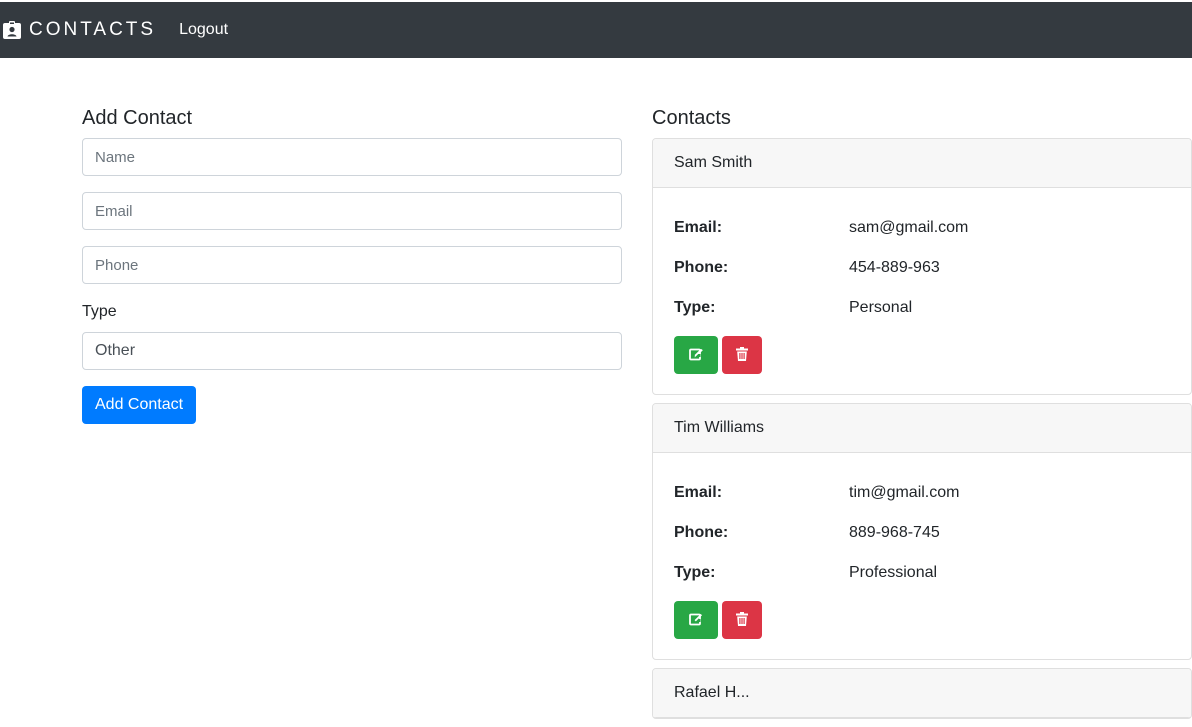 The image size is (1192, 727). What do you see at coordinates (115, 350) in the screenshot?
I see `type-select-value: Other` at bounding box center [115, 350].